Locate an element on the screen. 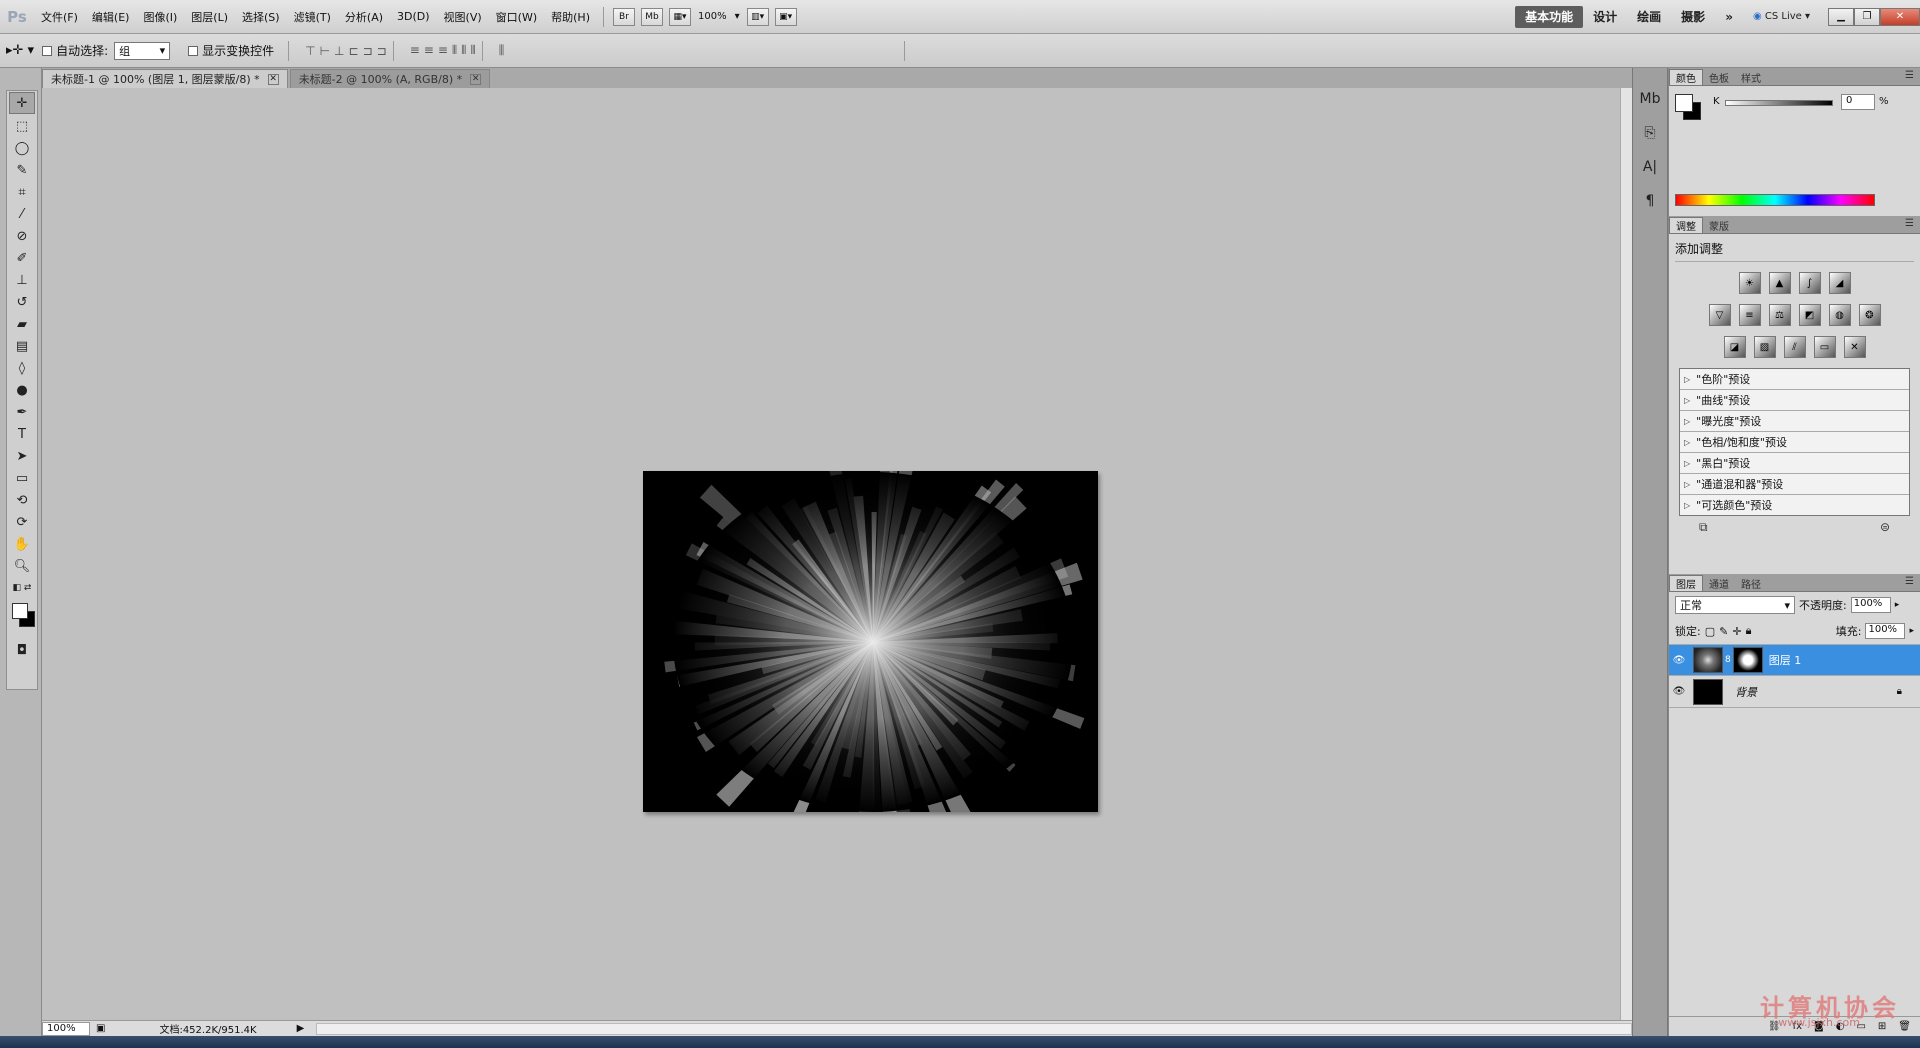 This screenshot has width=1920, height=1048. align-top-icon: ⊤ is located at coordinates (310, 51).